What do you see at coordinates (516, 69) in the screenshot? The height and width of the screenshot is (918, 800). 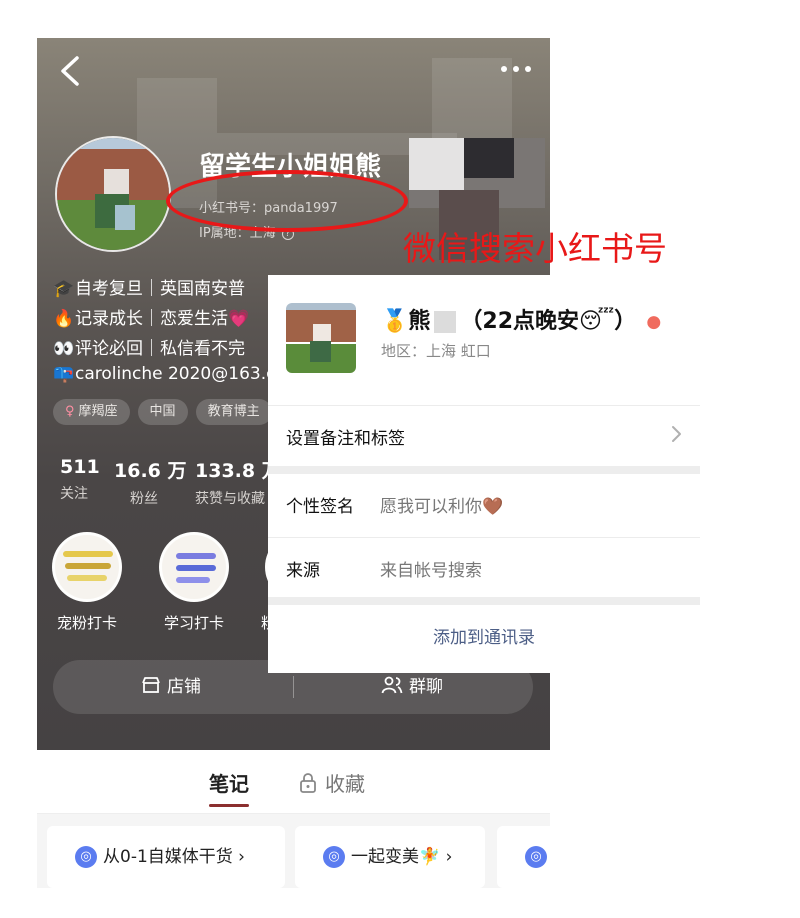 I see `more-options-icon` at bounding box center [516, 69].